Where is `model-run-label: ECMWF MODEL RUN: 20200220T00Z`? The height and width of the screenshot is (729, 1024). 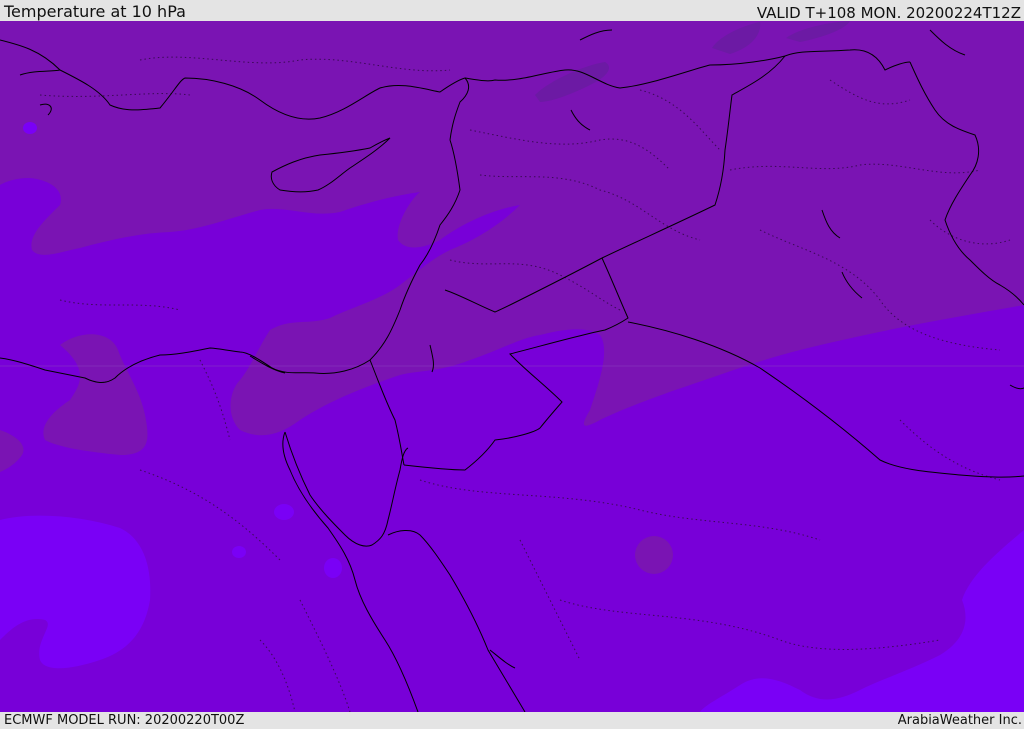 model-run-label: ECMWF MODEL RUN: 20200220T00Z is located at coordinates (124, 720).